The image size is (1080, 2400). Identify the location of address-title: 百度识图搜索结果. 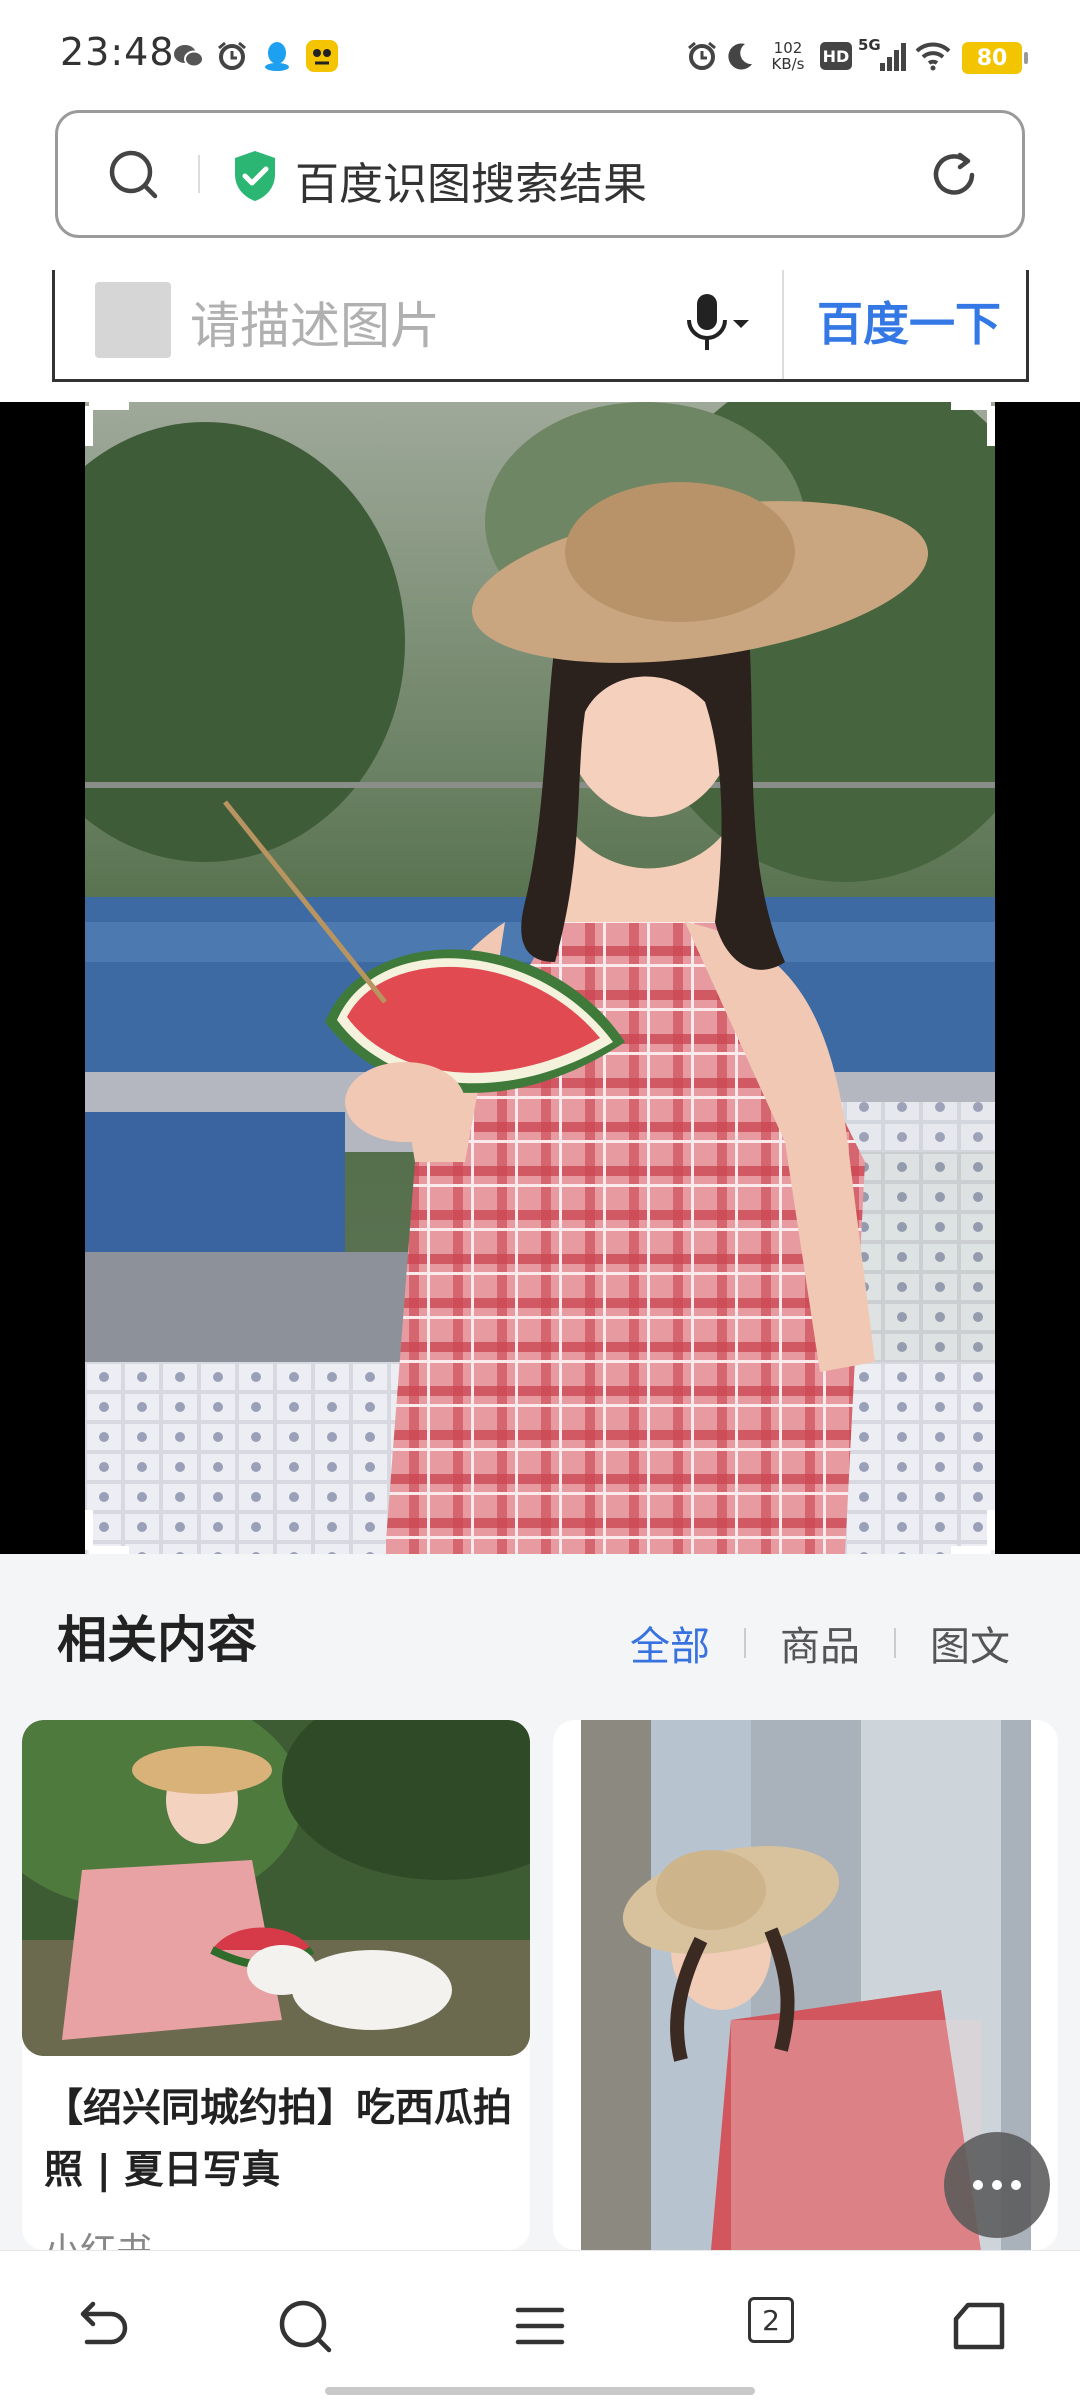
(471, 184).